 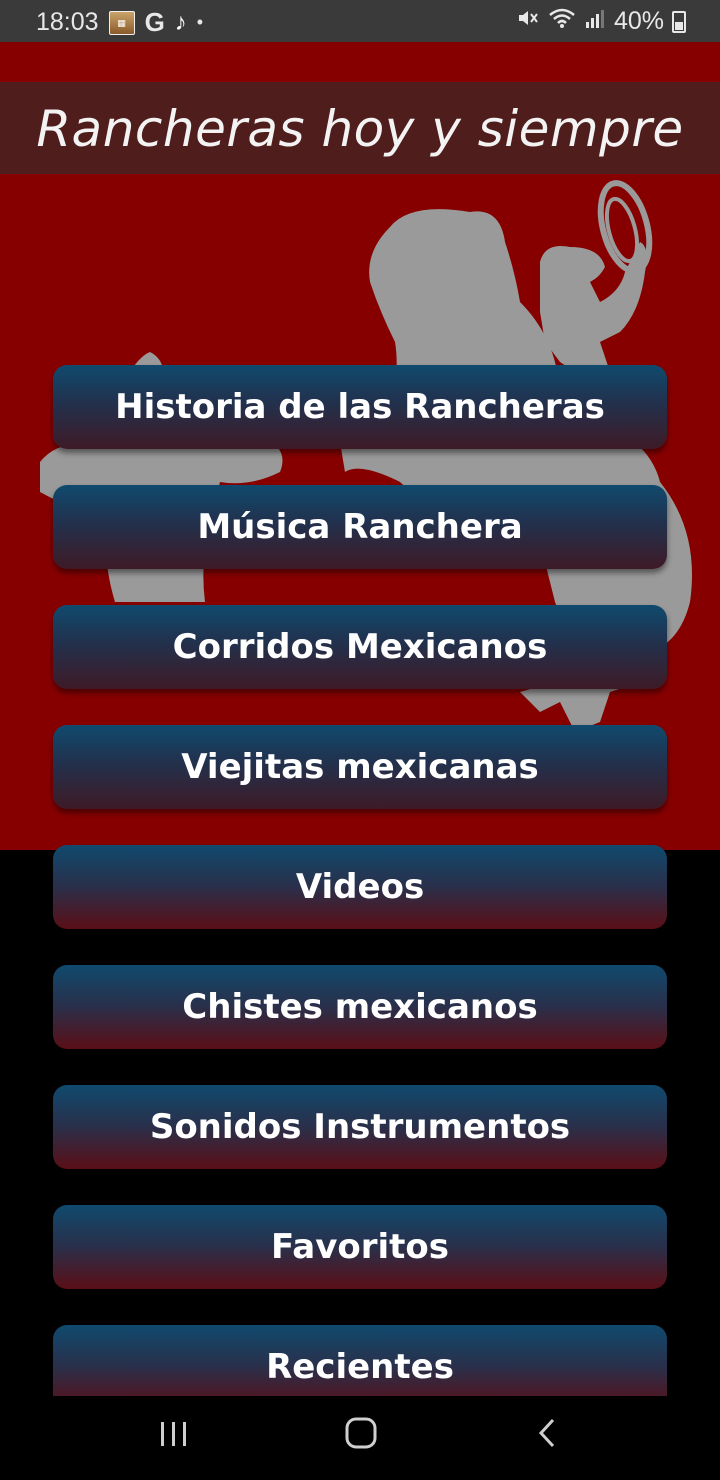 What do you see at coordinates (360, 1247) in the screenshot?
I see `menu-item-favoritos: Favoritos` at bounding box center [360, 1247].